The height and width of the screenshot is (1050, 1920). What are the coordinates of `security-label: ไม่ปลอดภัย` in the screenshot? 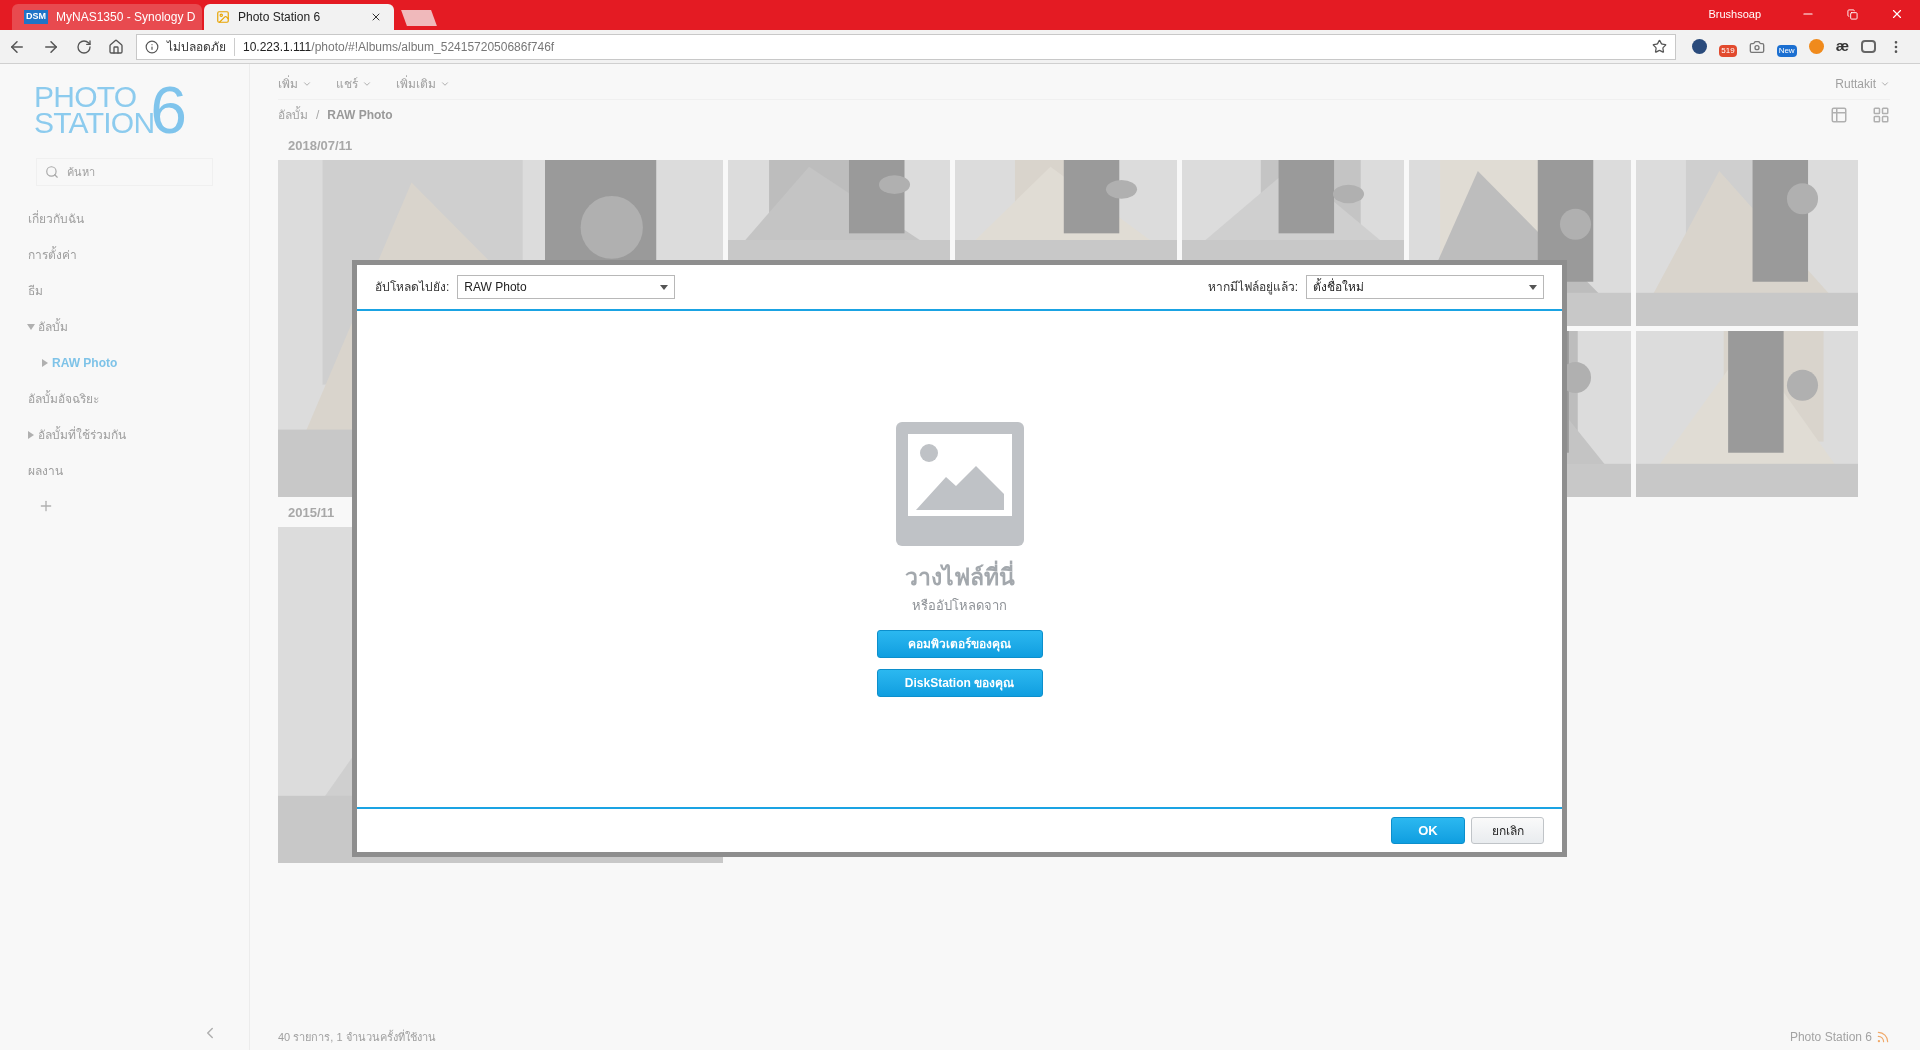 It's located at (201, 46).